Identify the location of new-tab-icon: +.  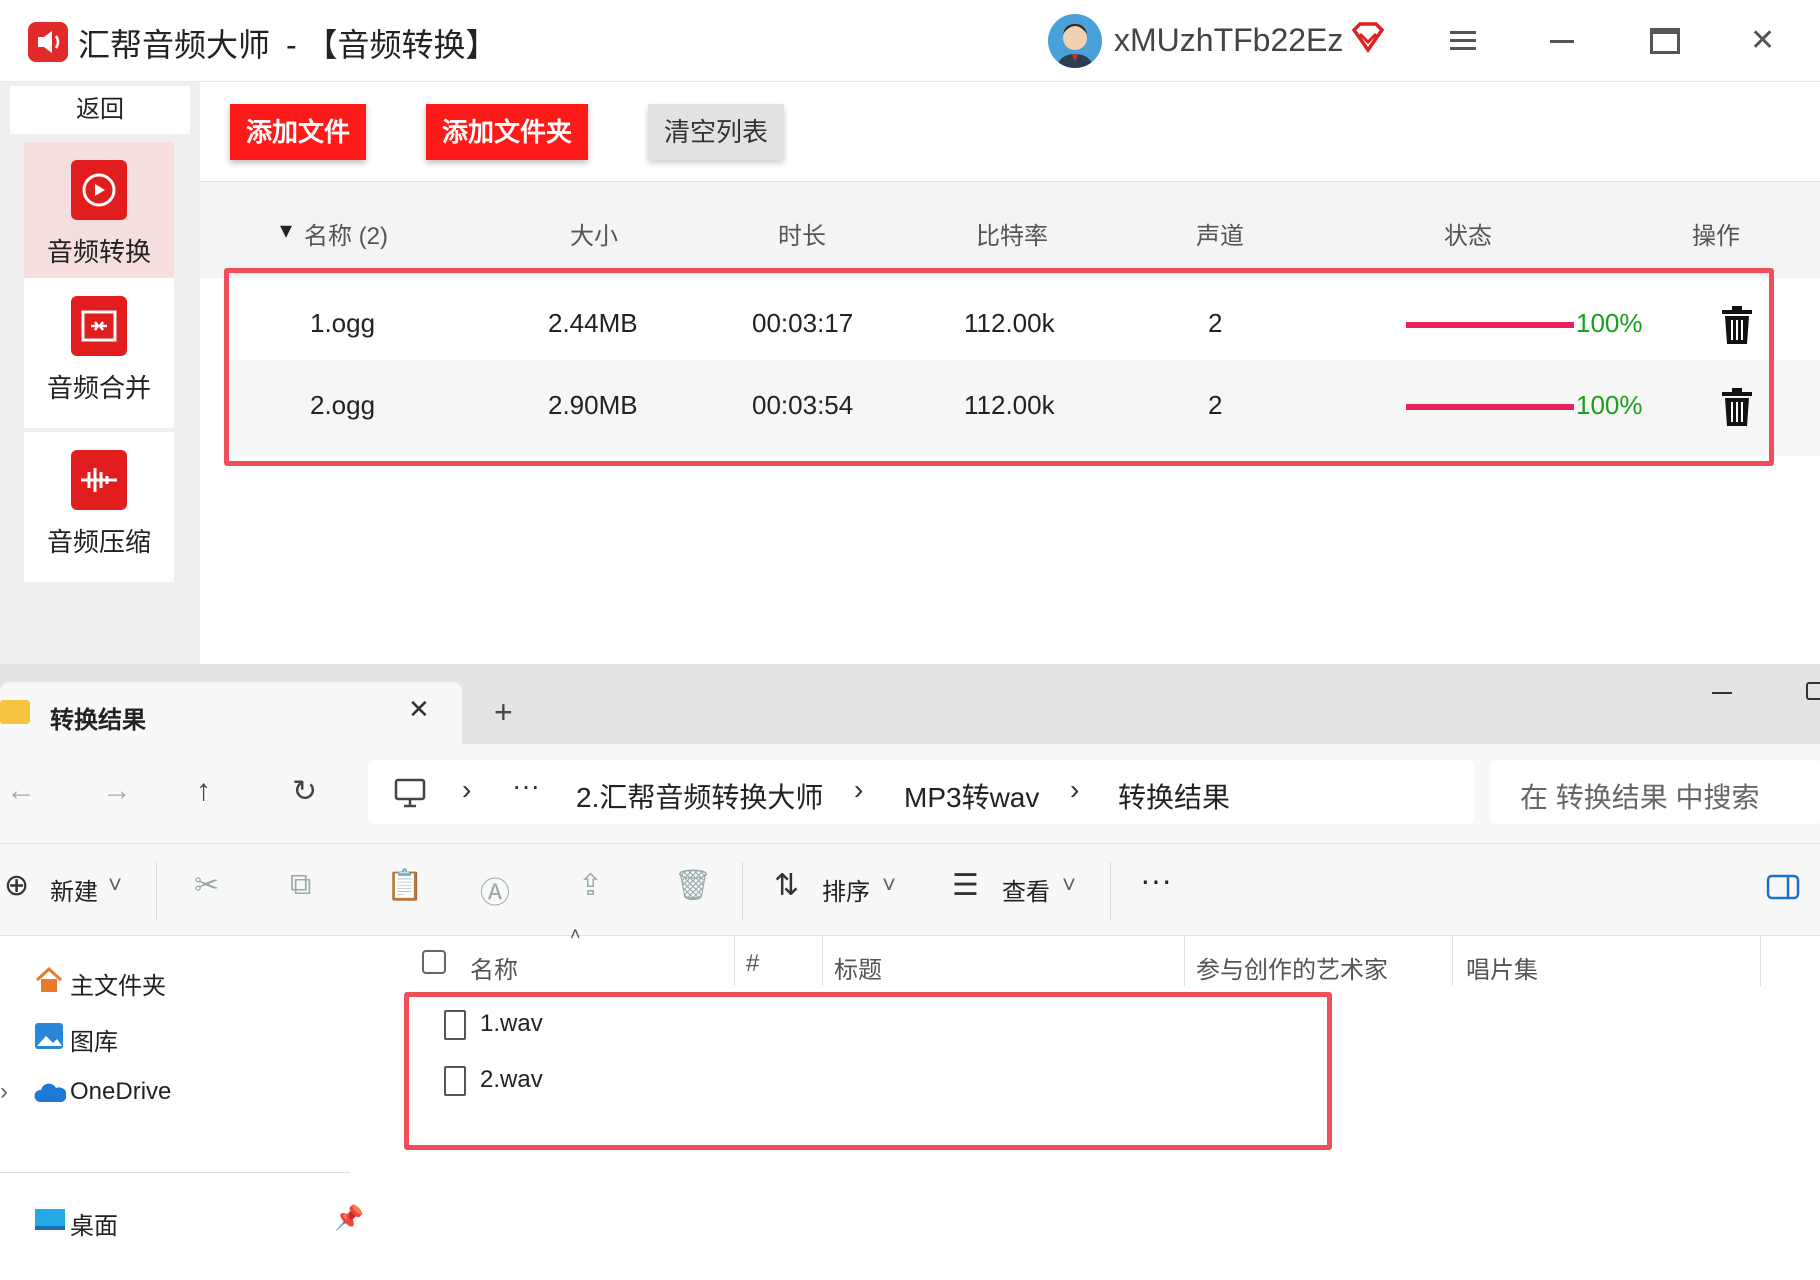
(503, 712).